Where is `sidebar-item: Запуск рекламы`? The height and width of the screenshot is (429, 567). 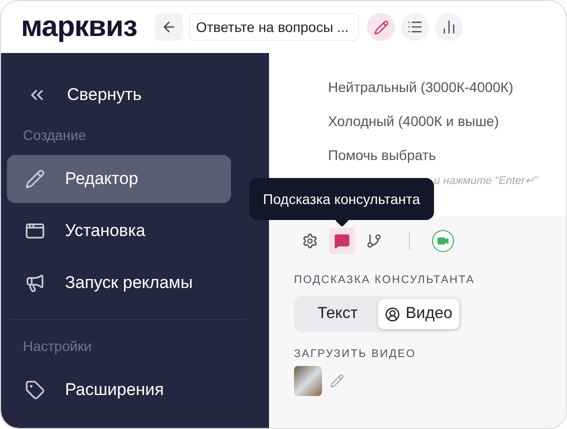
sidebar-item: Запуск рекламы is located at coordinates (119, 283).